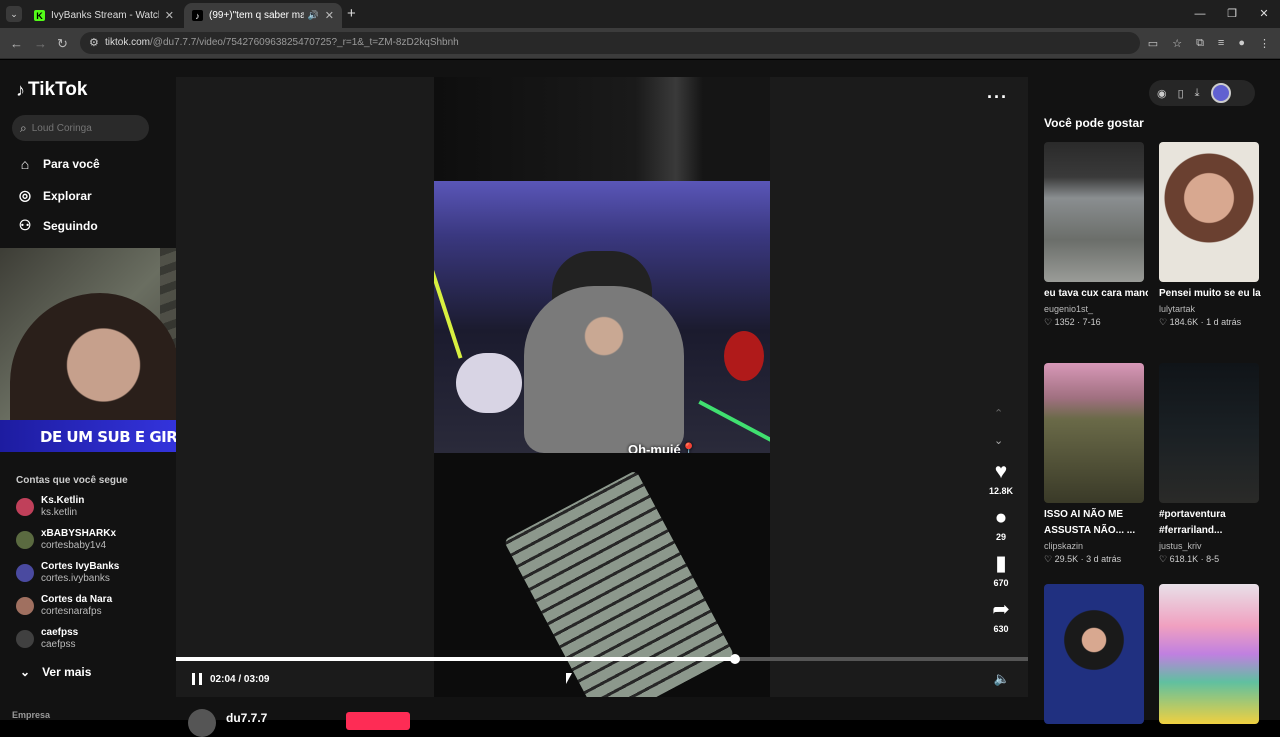 The image size is (1280, 737). Describe the element at coordinates (67, 573) in the screenshot. I see `followed-account: Cortes IvyBanks cortes.ivybanks` at that location.